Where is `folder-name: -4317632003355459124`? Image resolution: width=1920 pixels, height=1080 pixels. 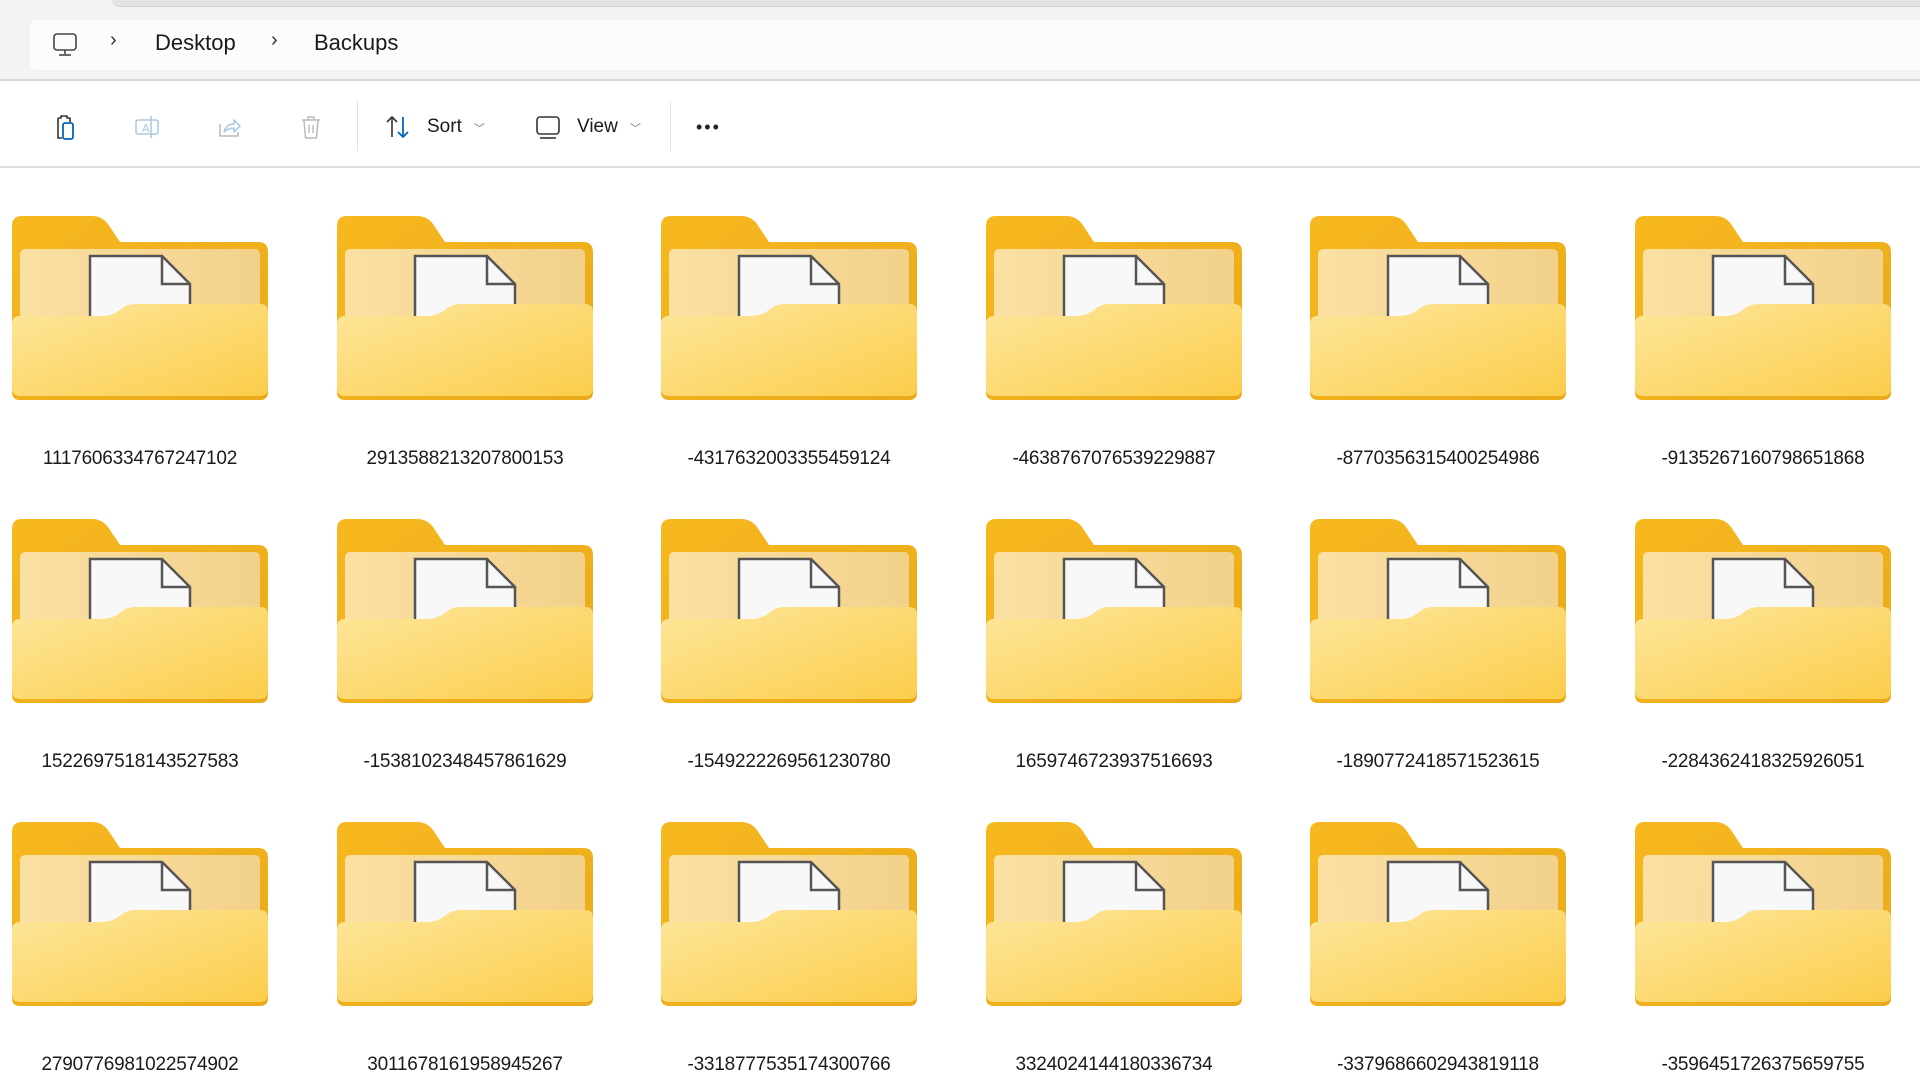 folder-name: -4317632003355459124 is located at coordinates (789, 458).